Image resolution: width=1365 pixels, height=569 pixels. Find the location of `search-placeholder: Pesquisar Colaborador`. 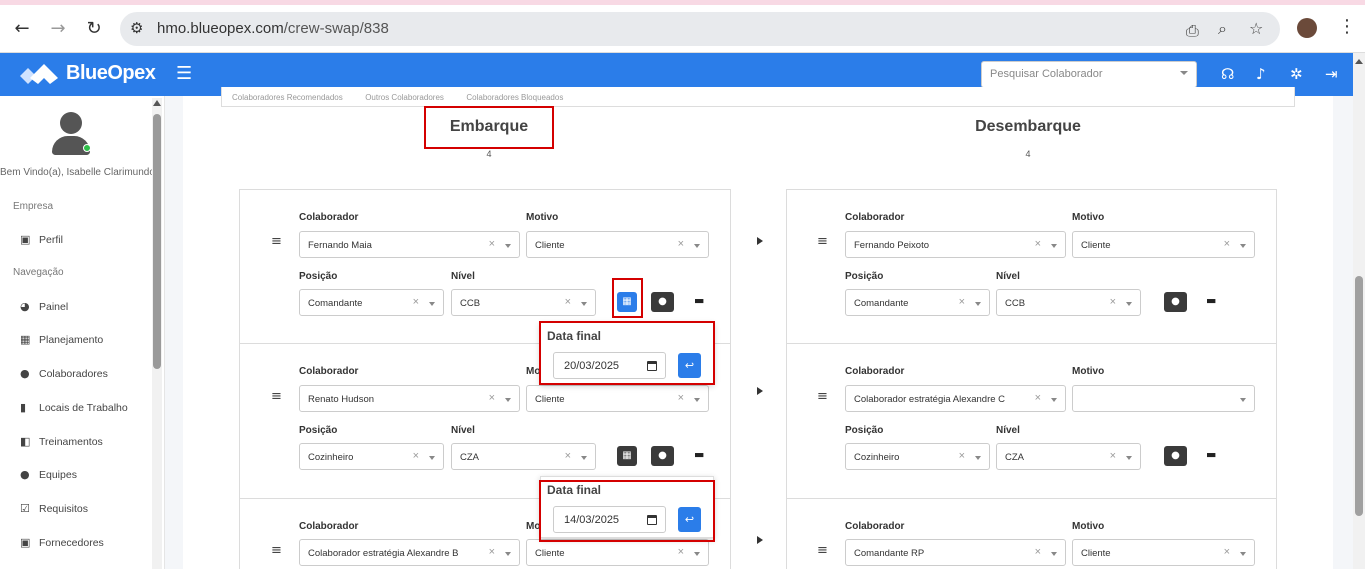

search-placeholder: Pesquisar Colaborador is located at coordinates (1046, 74).